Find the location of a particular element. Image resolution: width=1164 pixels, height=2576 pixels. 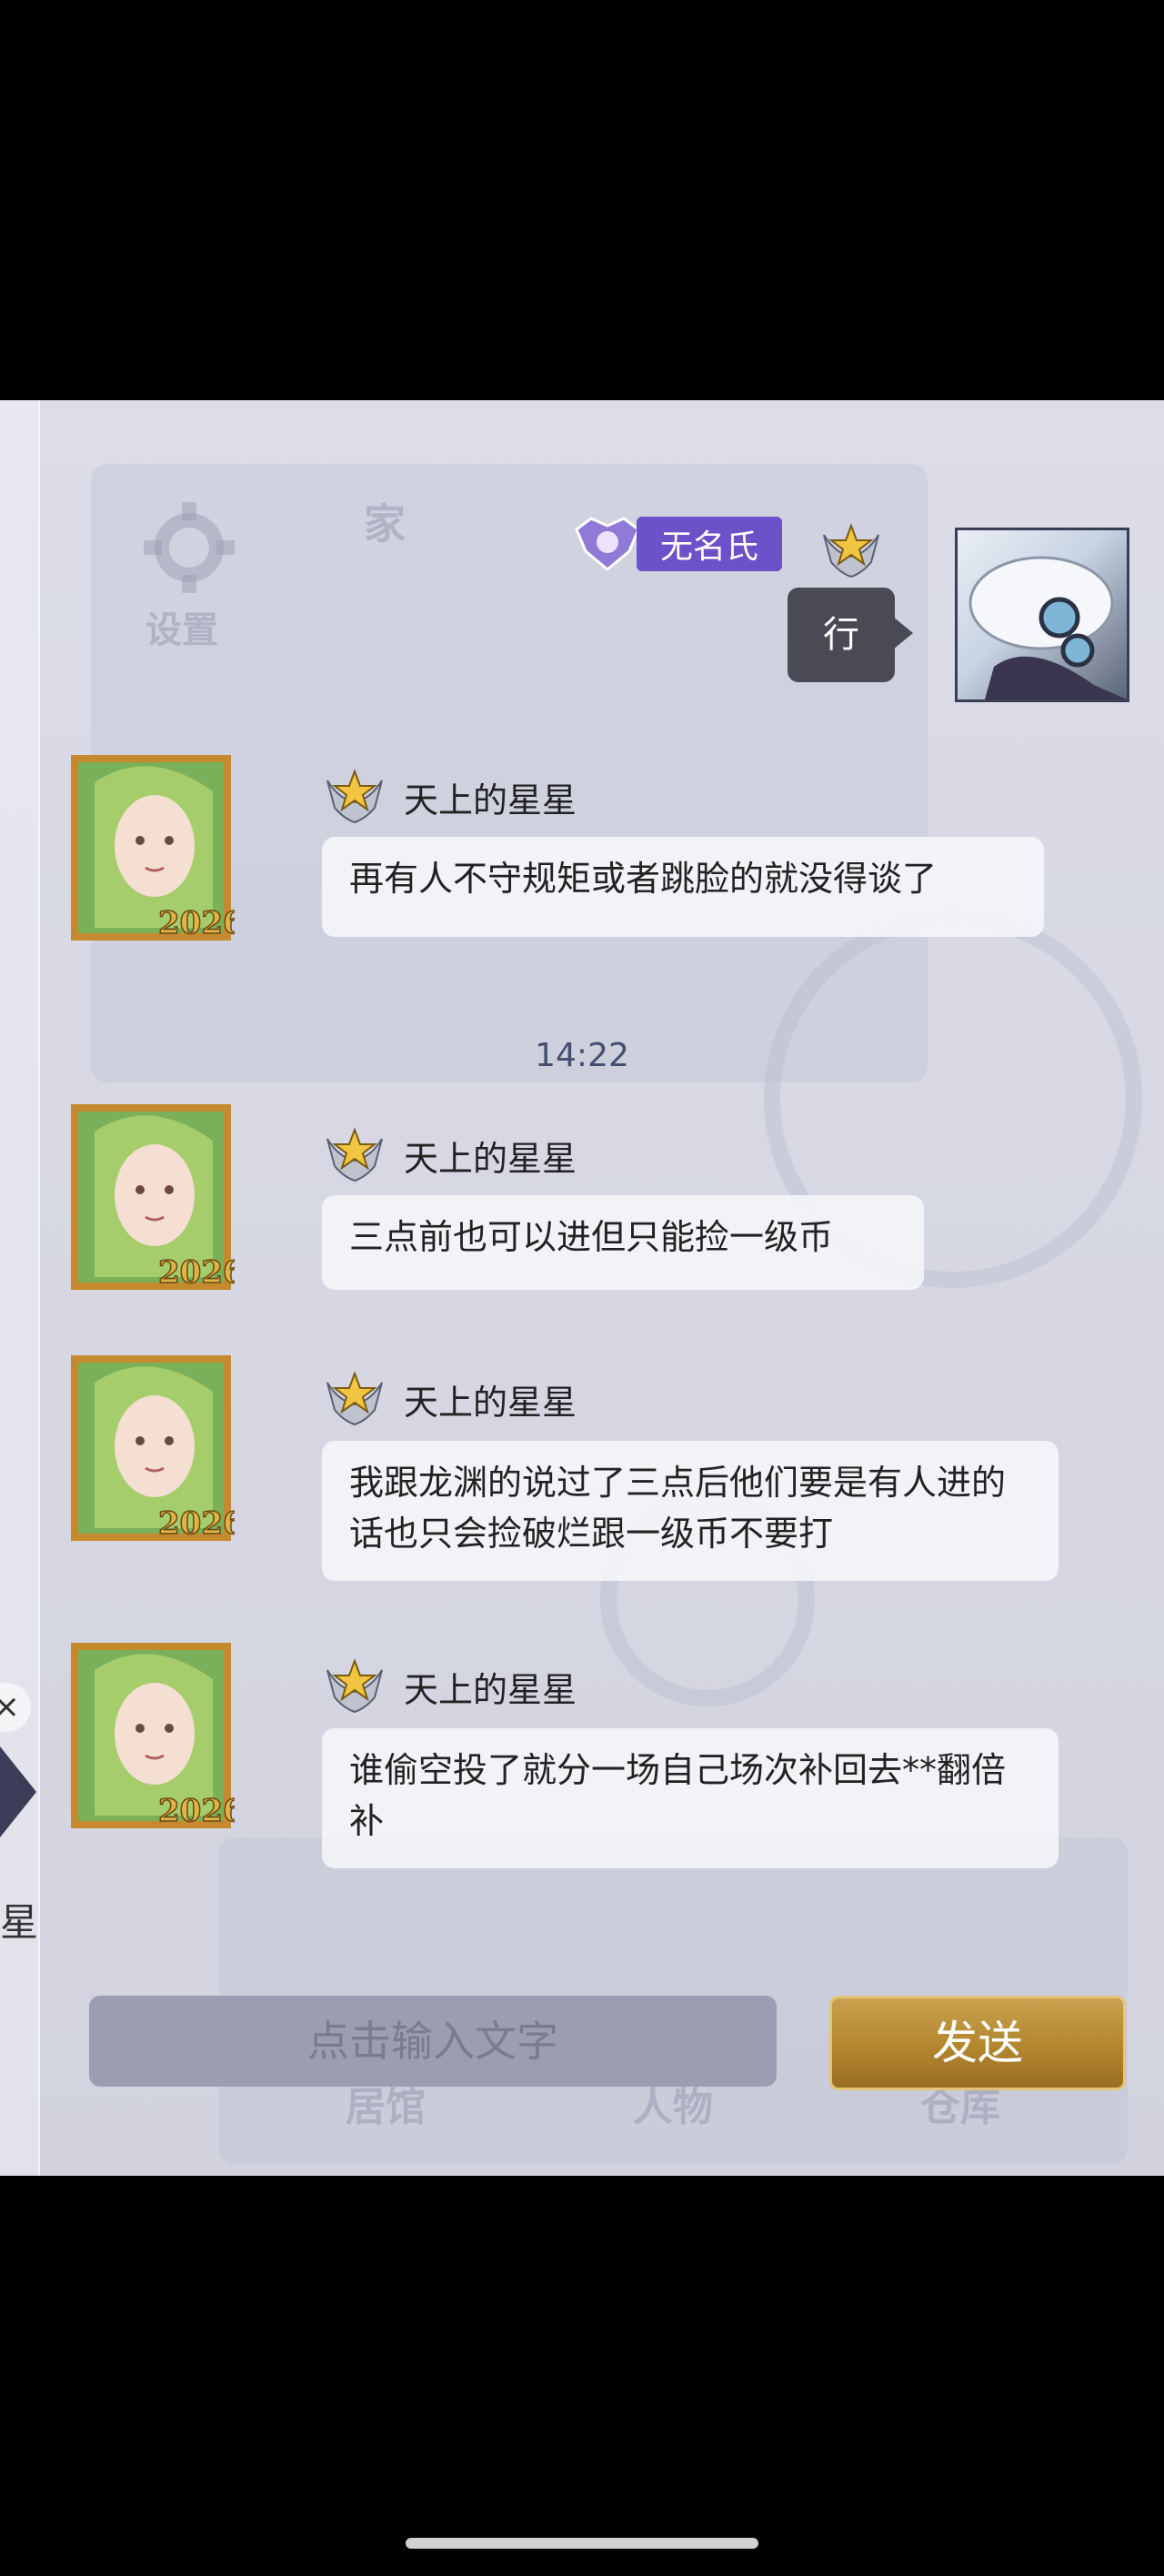

message-bubble: 我跟龙渊的说过了三点后他们要是有人进的话也只会捡破烂跟一级币不要打 is located at coordinates (691, 1511).